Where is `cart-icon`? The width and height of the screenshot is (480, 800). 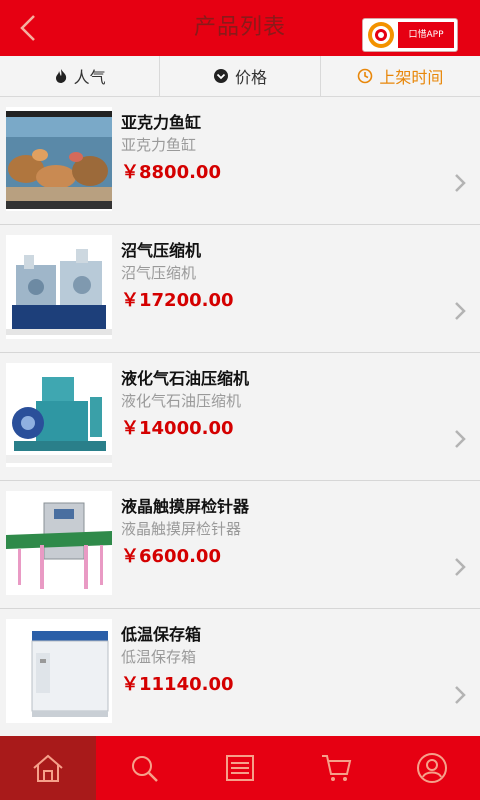 cart-icon is located at coordinates (337, 768).